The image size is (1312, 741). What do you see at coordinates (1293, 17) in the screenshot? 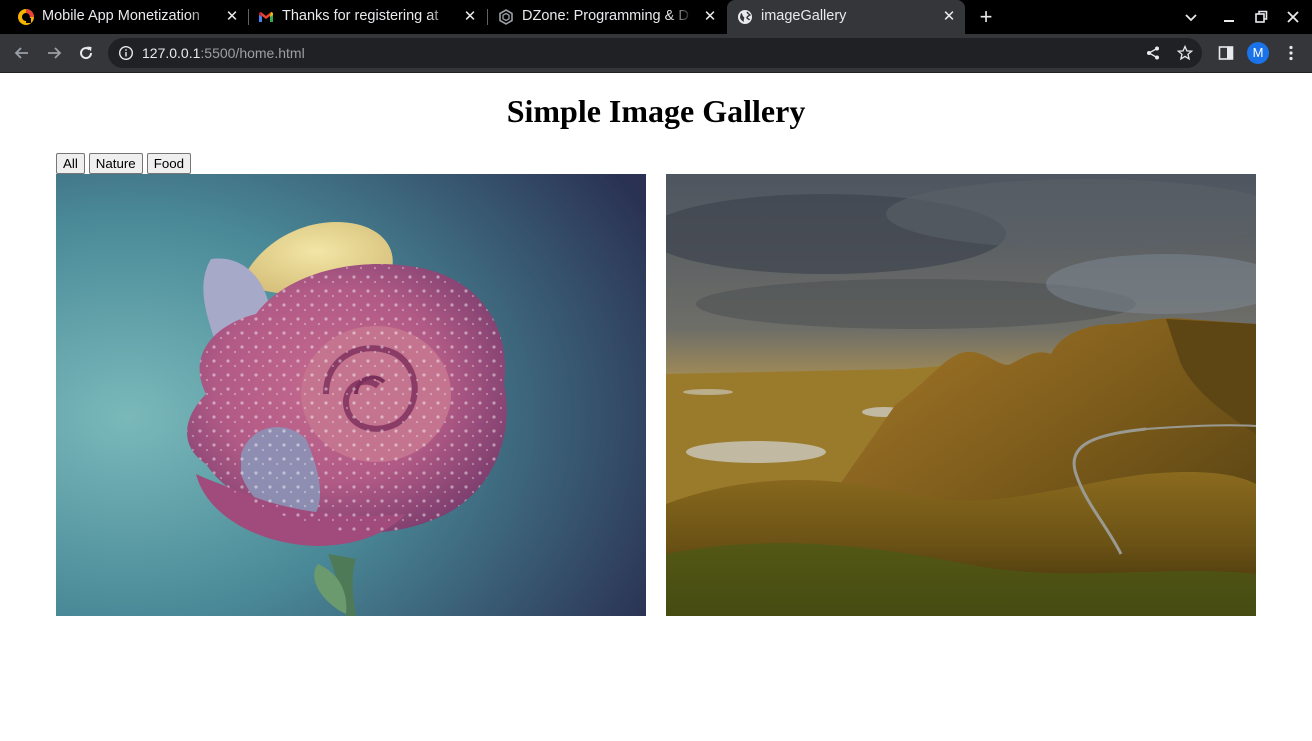
I see `close-window-icon` at bounding box center [1293, 17].